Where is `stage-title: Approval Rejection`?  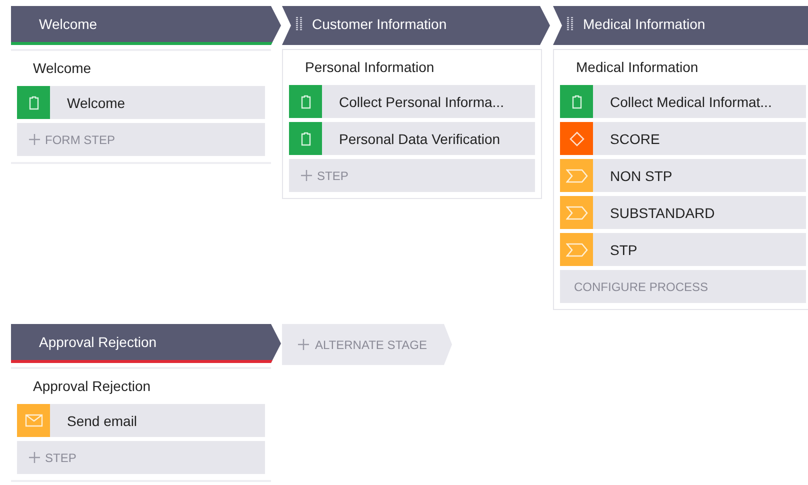
stage-title: Approval Rejection is located at coordinates (98, 342).